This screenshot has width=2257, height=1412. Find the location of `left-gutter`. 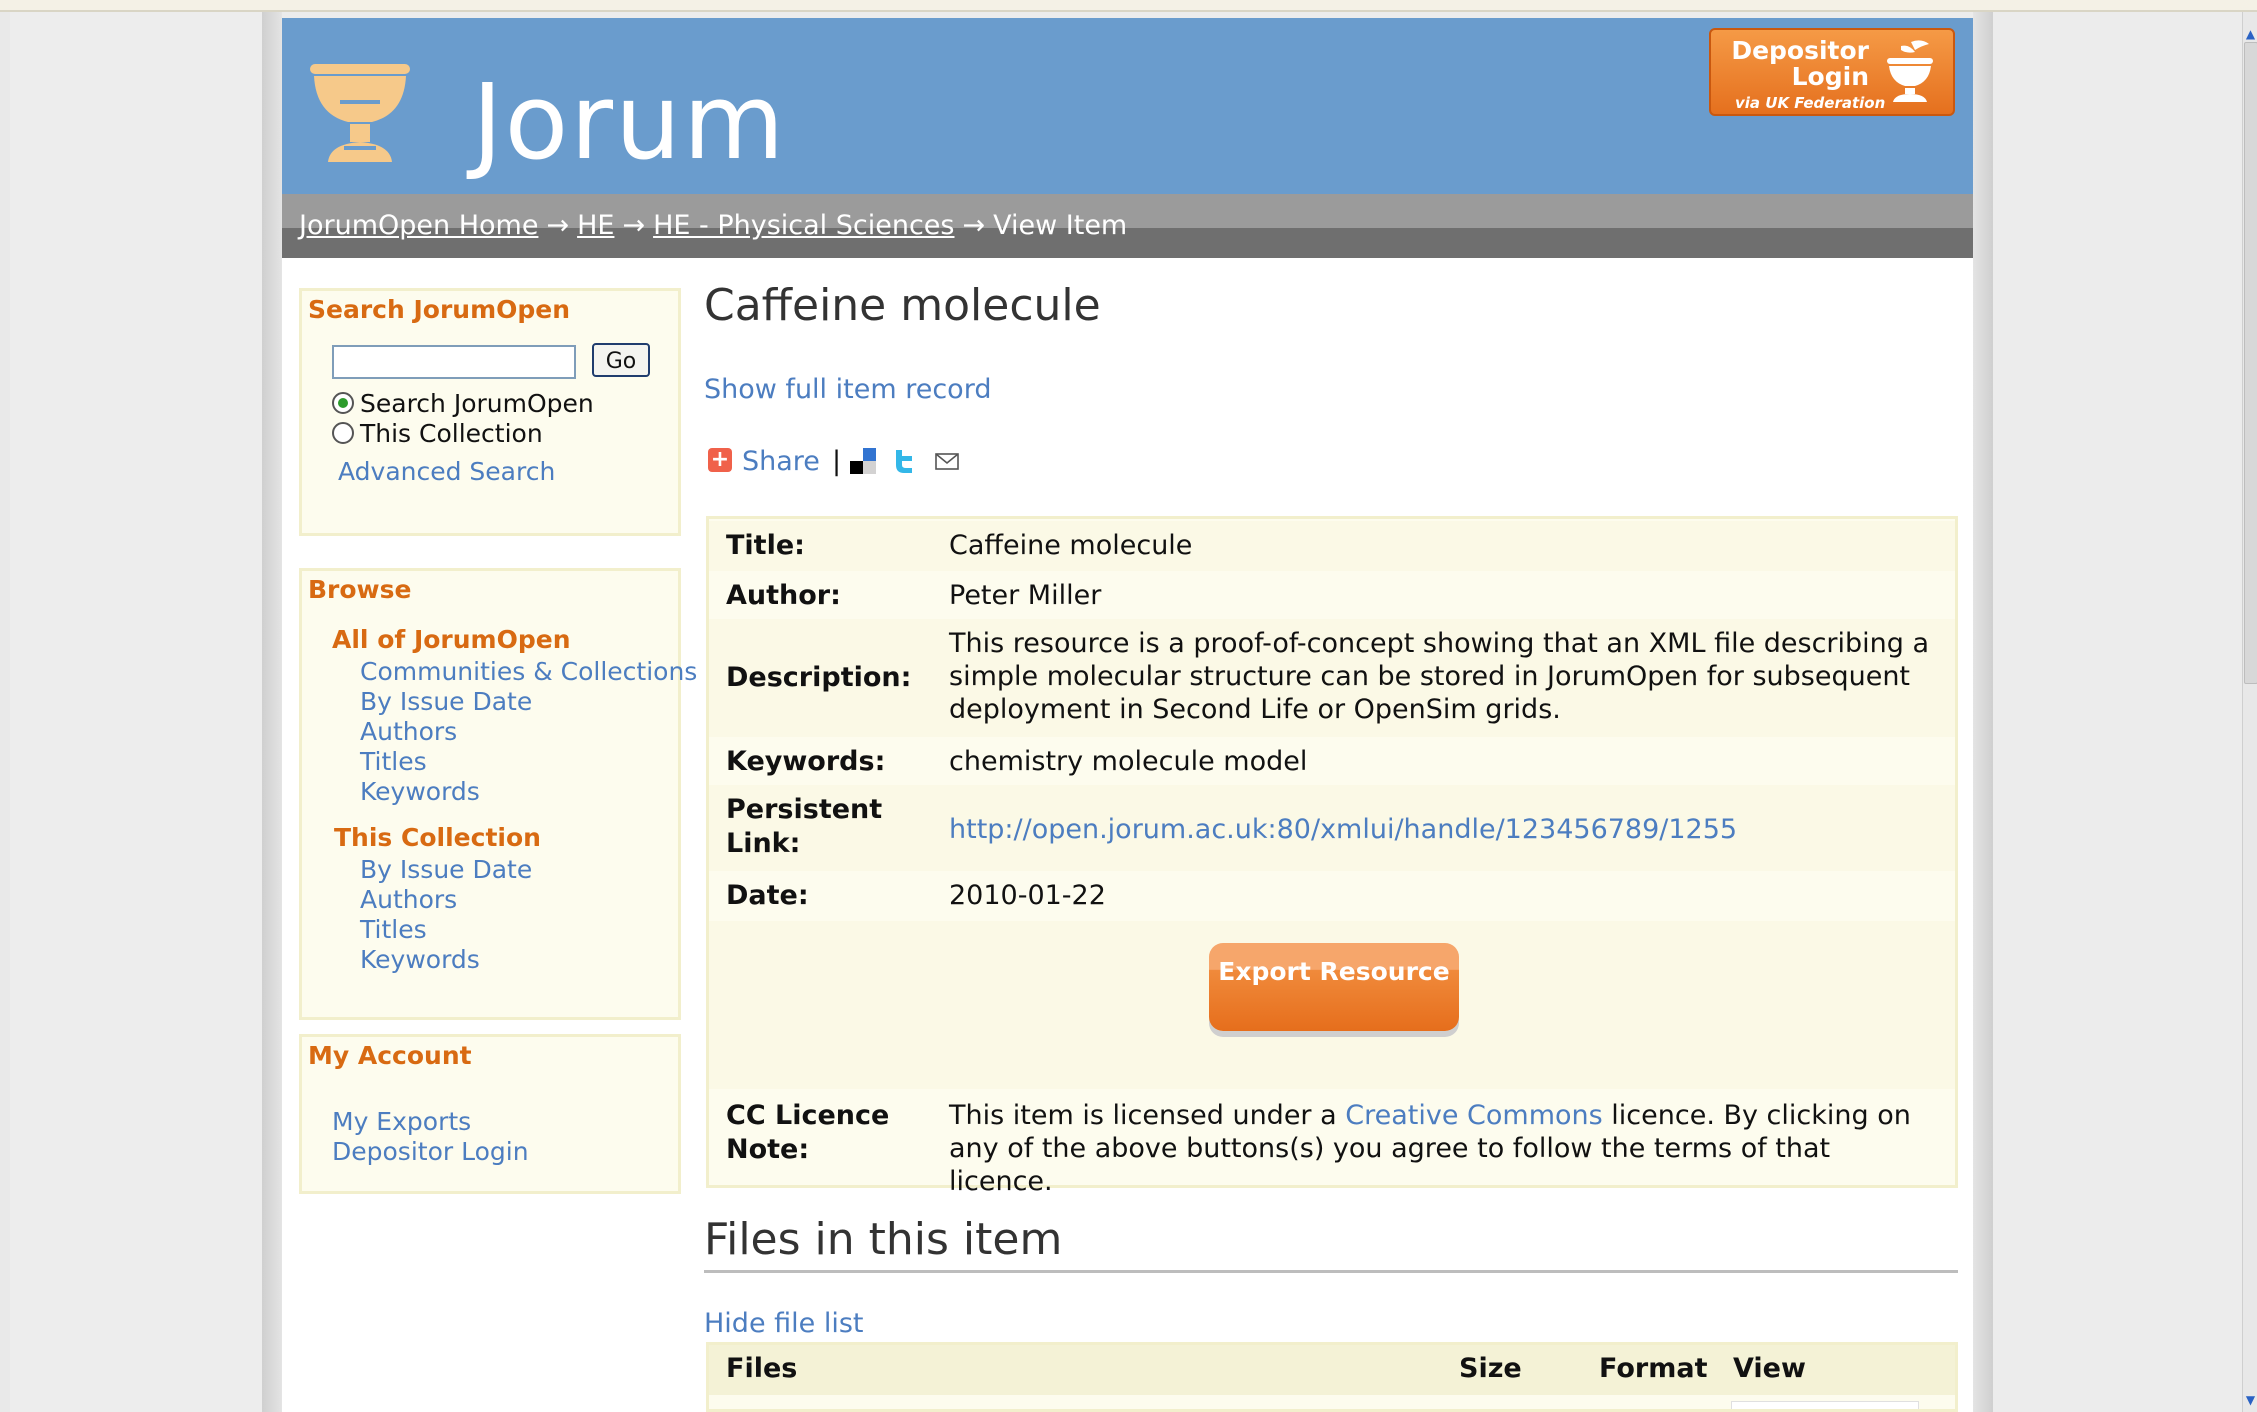

left-gutter is located at coordinates (131, 712).